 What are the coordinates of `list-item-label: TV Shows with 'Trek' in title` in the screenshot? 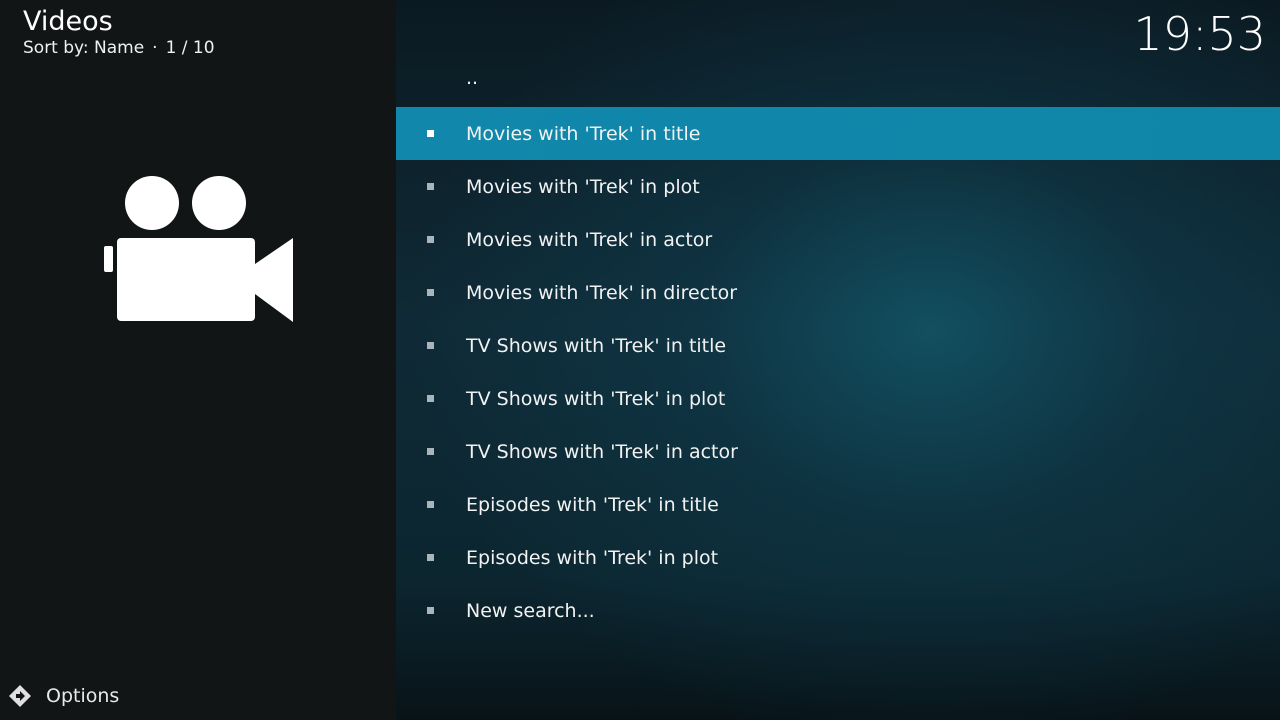 It's located at (596, 345).